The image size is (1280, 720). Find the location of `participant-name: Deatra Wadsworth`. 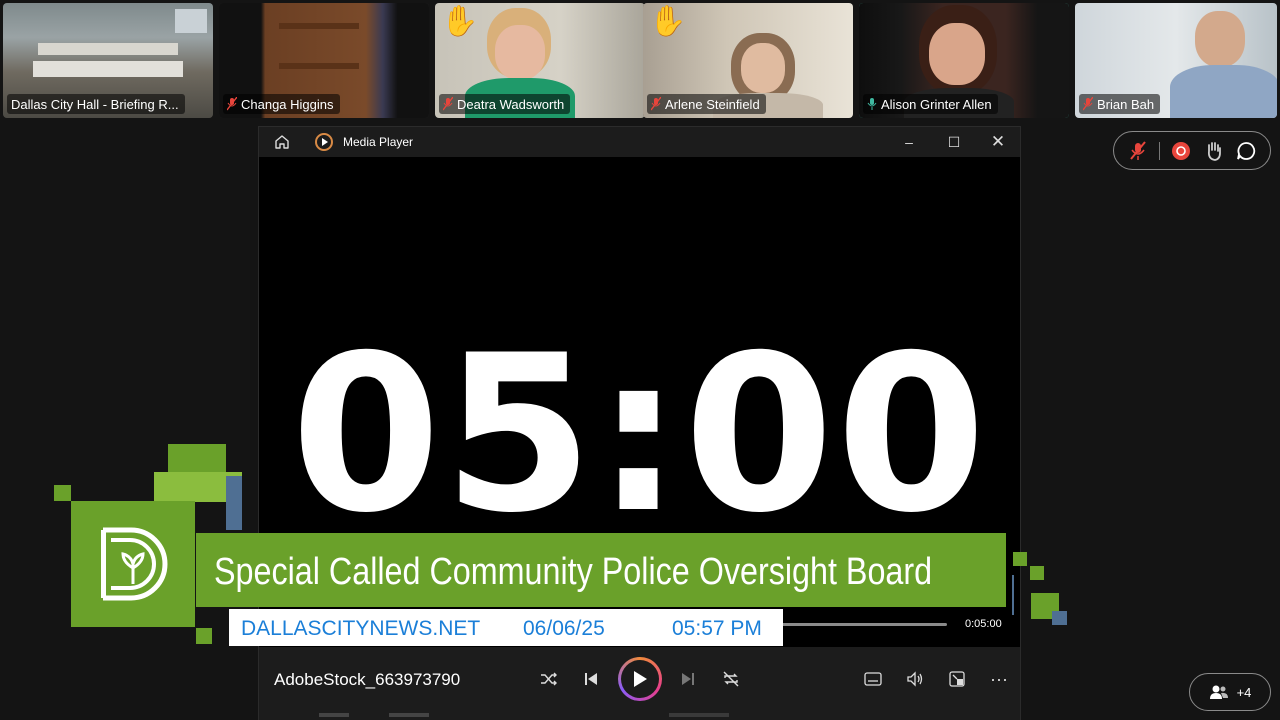

participant-name: Deatra Wadsworth is located at coordinates (511, 104).